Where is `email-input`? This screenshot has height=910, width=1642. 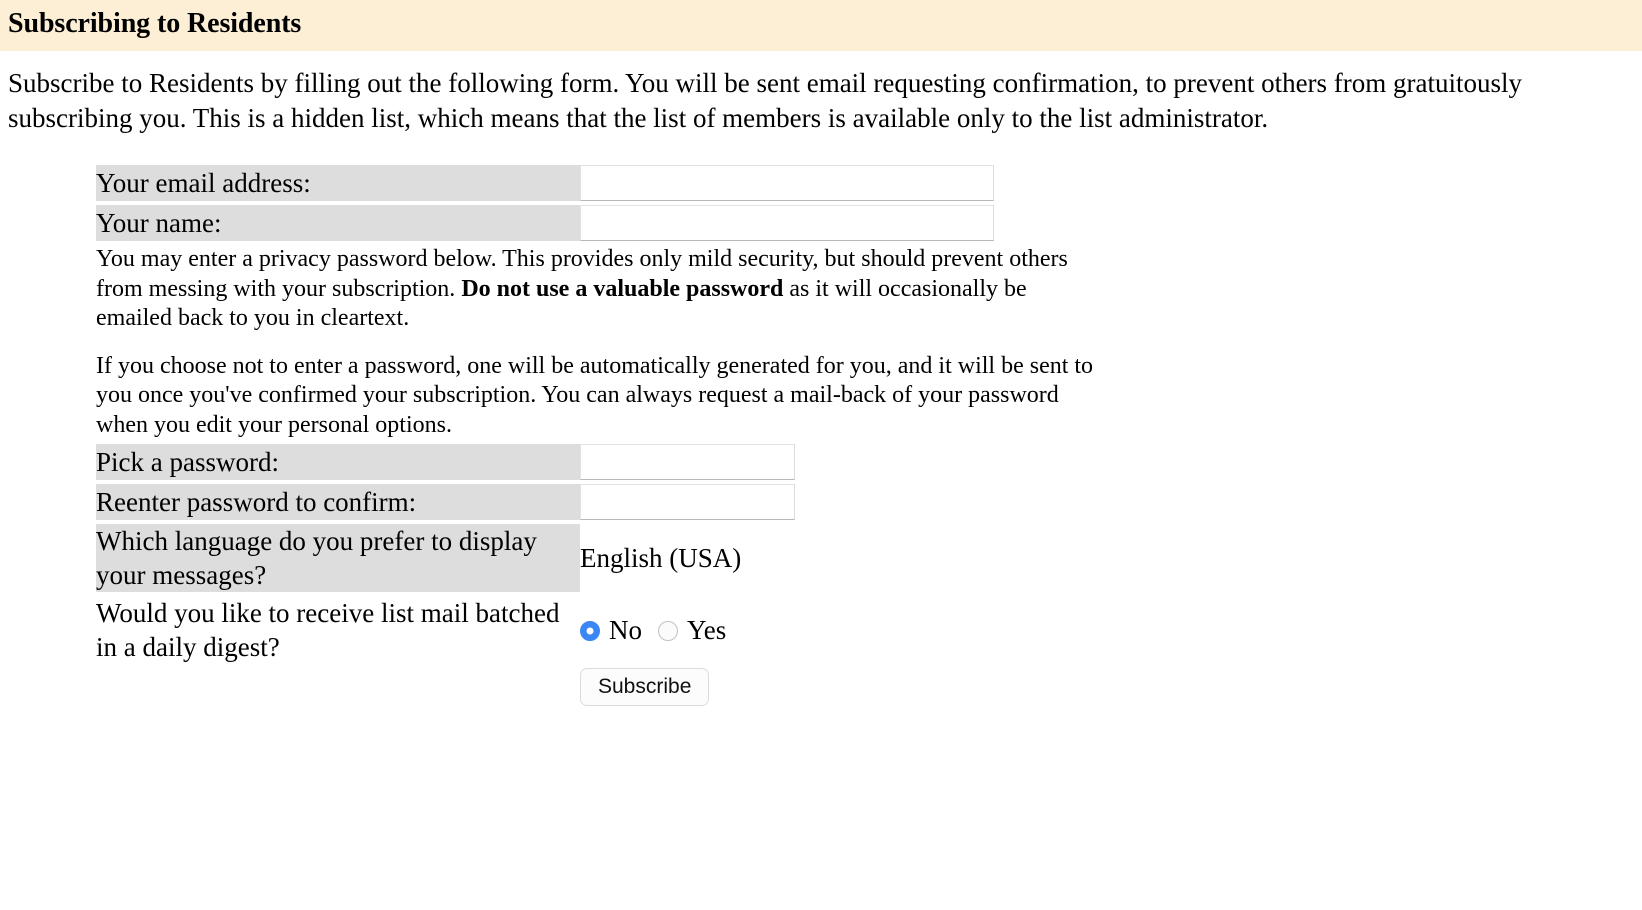 email-input is located at coordinates (787, 183).